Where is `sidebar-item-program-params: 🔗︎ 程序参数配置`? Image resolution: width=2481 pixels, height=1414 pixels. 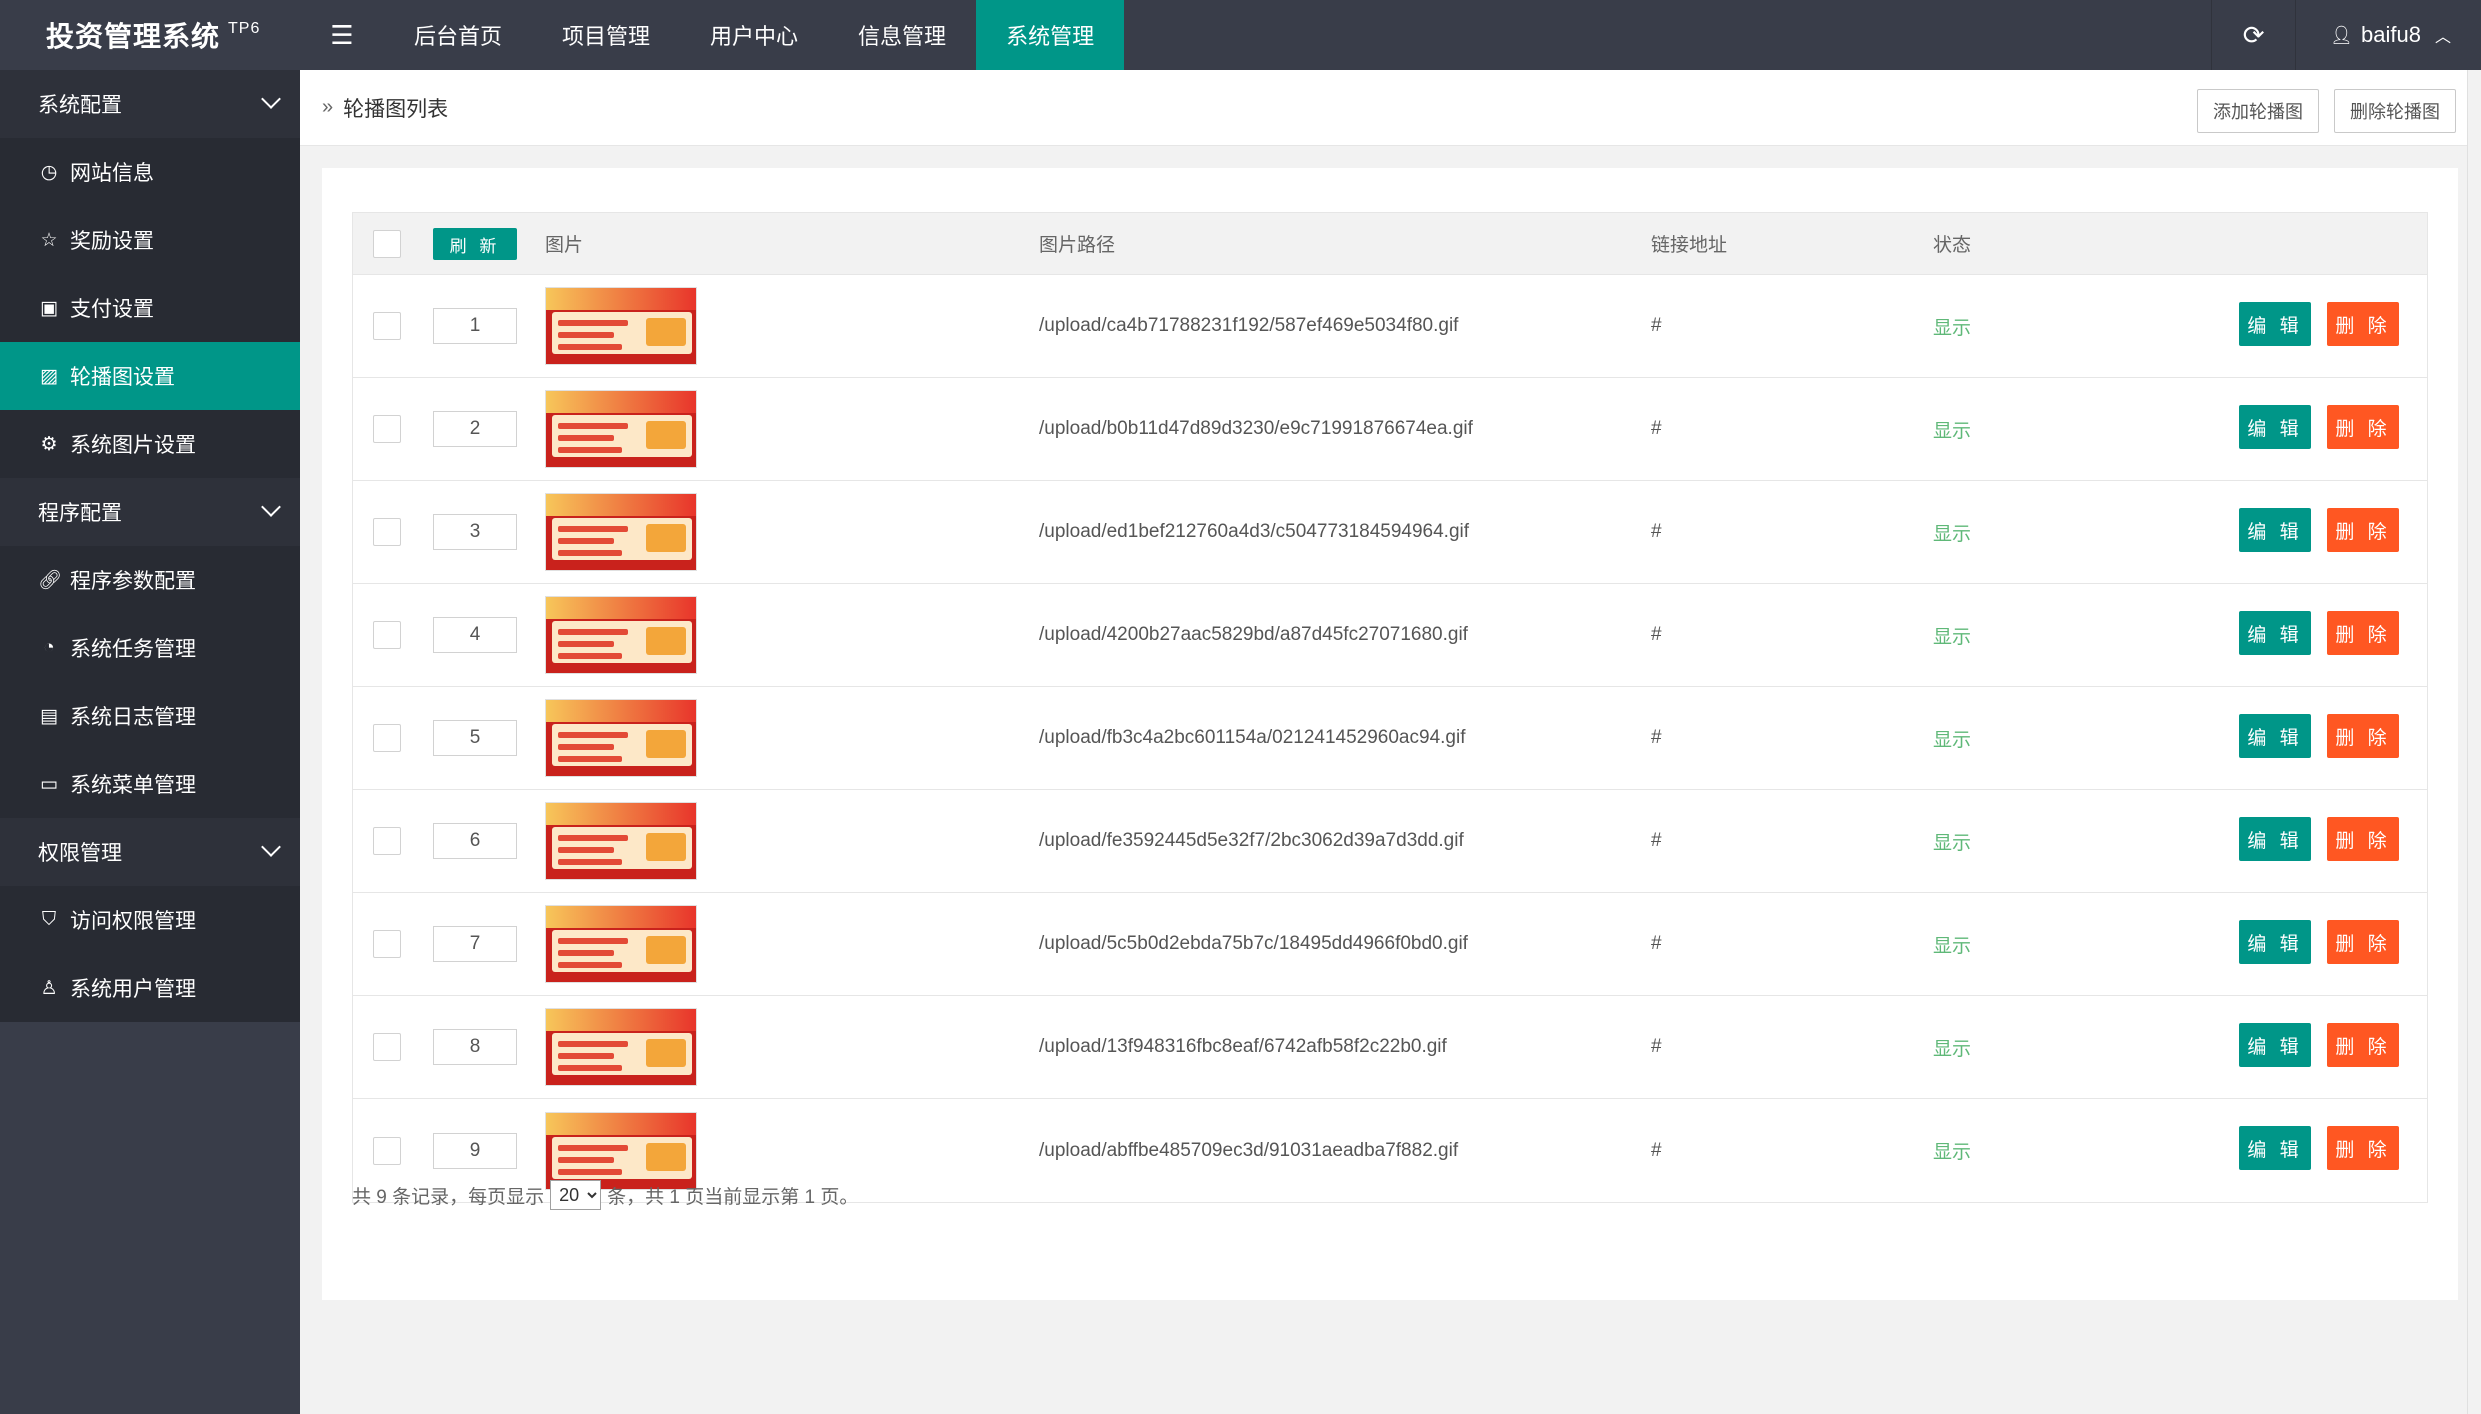
sidebar-item-program-params: 🔗︎ 程序参数配置 is located at coordinates (150, 580).